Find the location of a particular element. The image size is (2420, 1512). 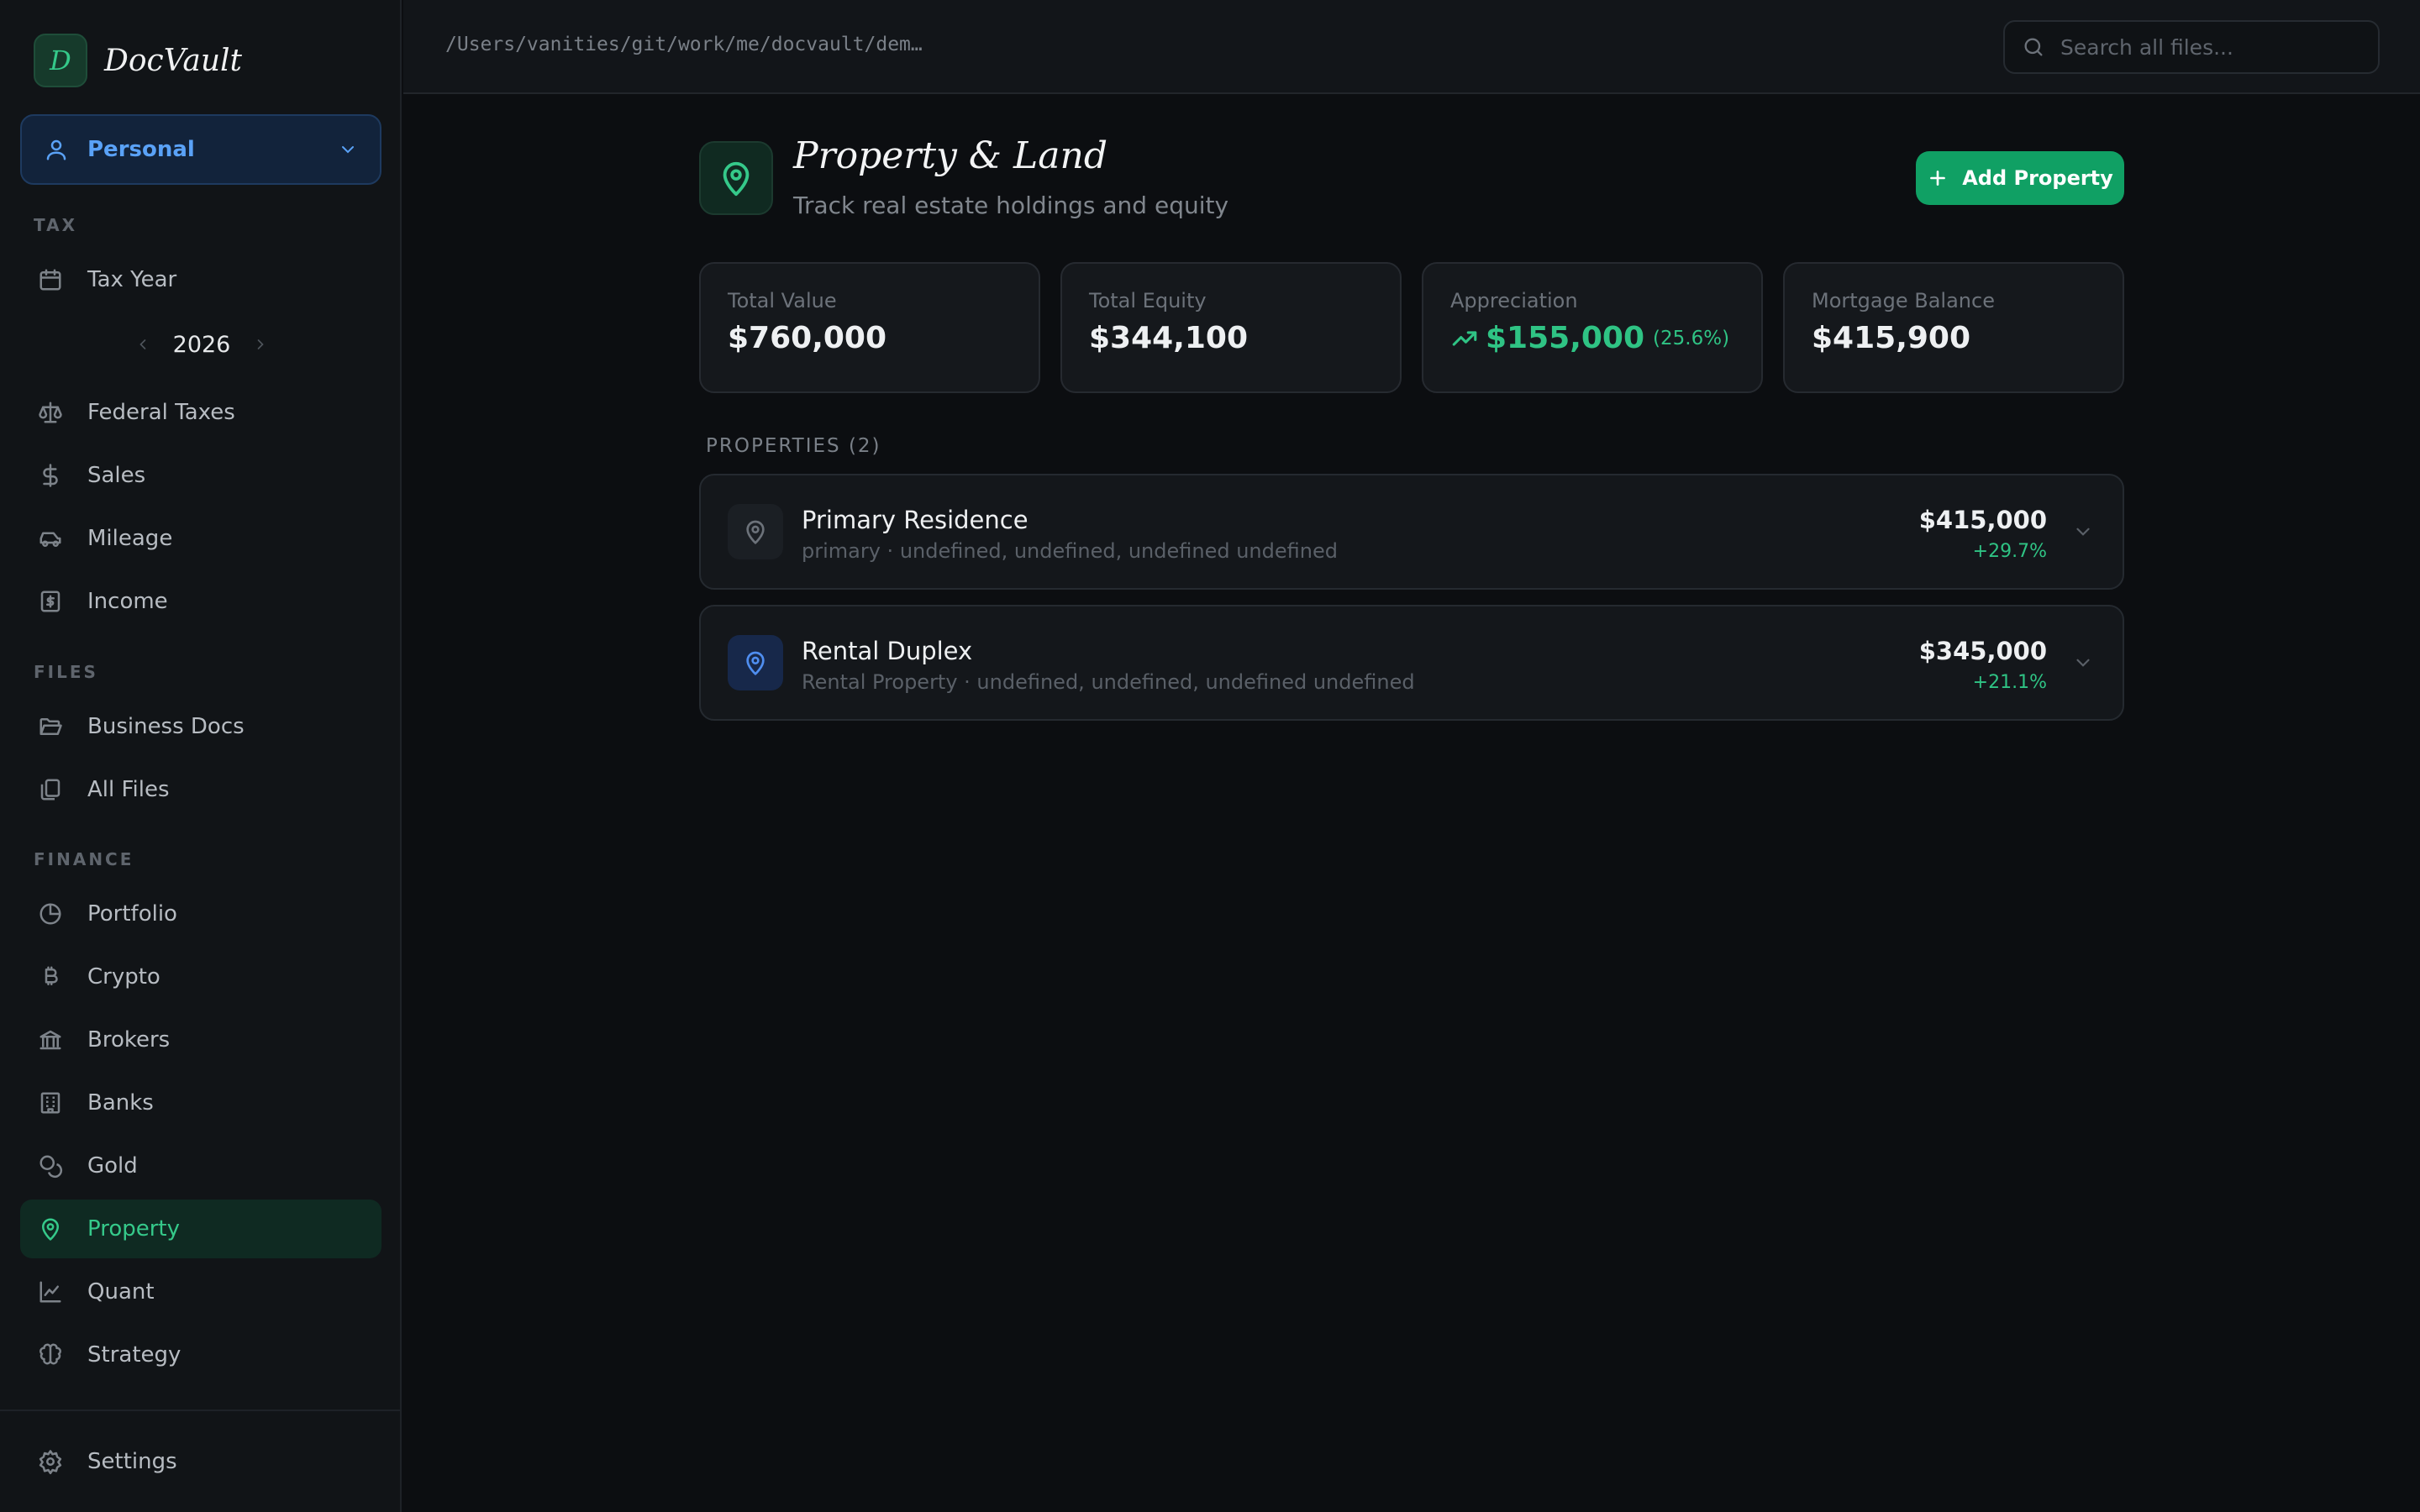

property-value: $415,000 is located at coordinates (1983, 520).